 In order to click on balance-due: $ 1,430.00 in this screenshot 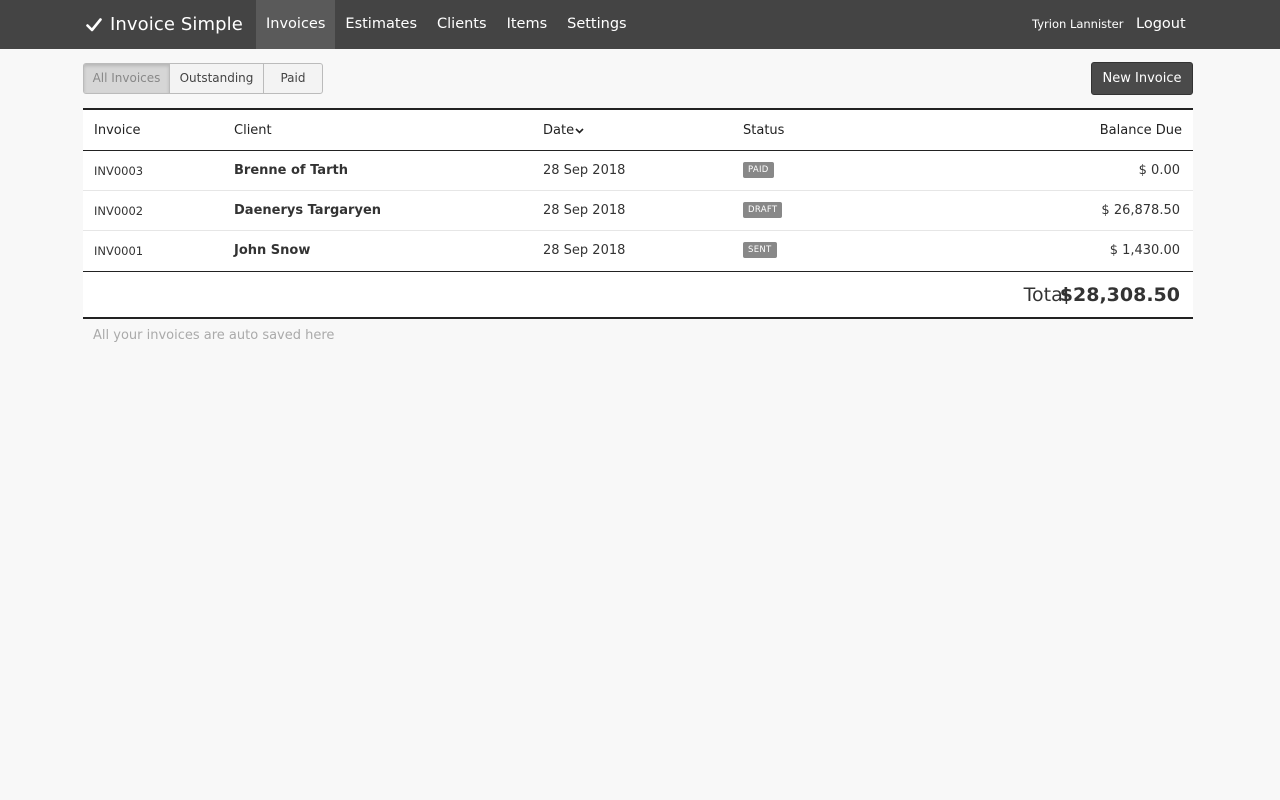, I will do `click(1144, 250)`.